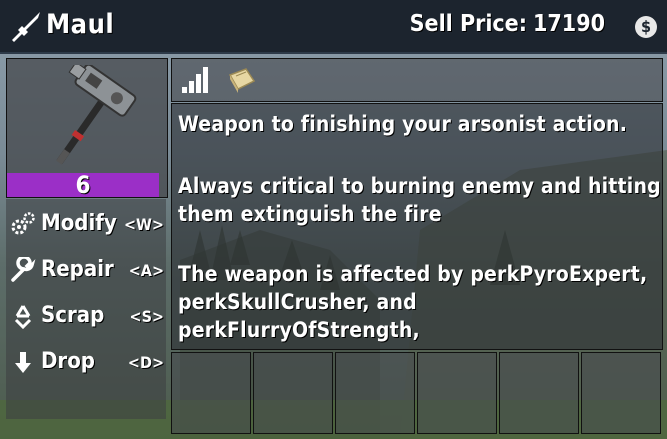  I want to click on repair-key: <A>, so click(146, 270).